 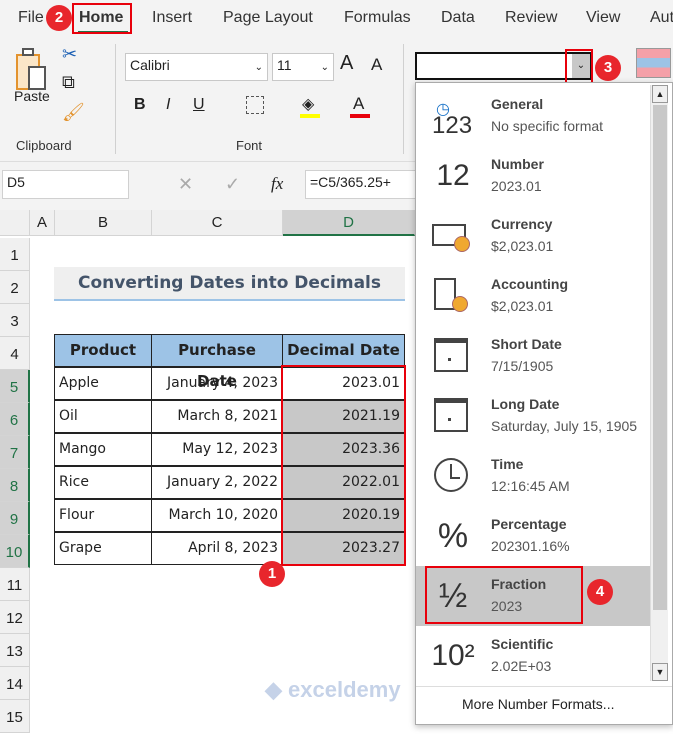 What do you see at coordinates (507, 464) in the screenshot?
I see `format-option-title: Time` at bounding box center [507, 464].